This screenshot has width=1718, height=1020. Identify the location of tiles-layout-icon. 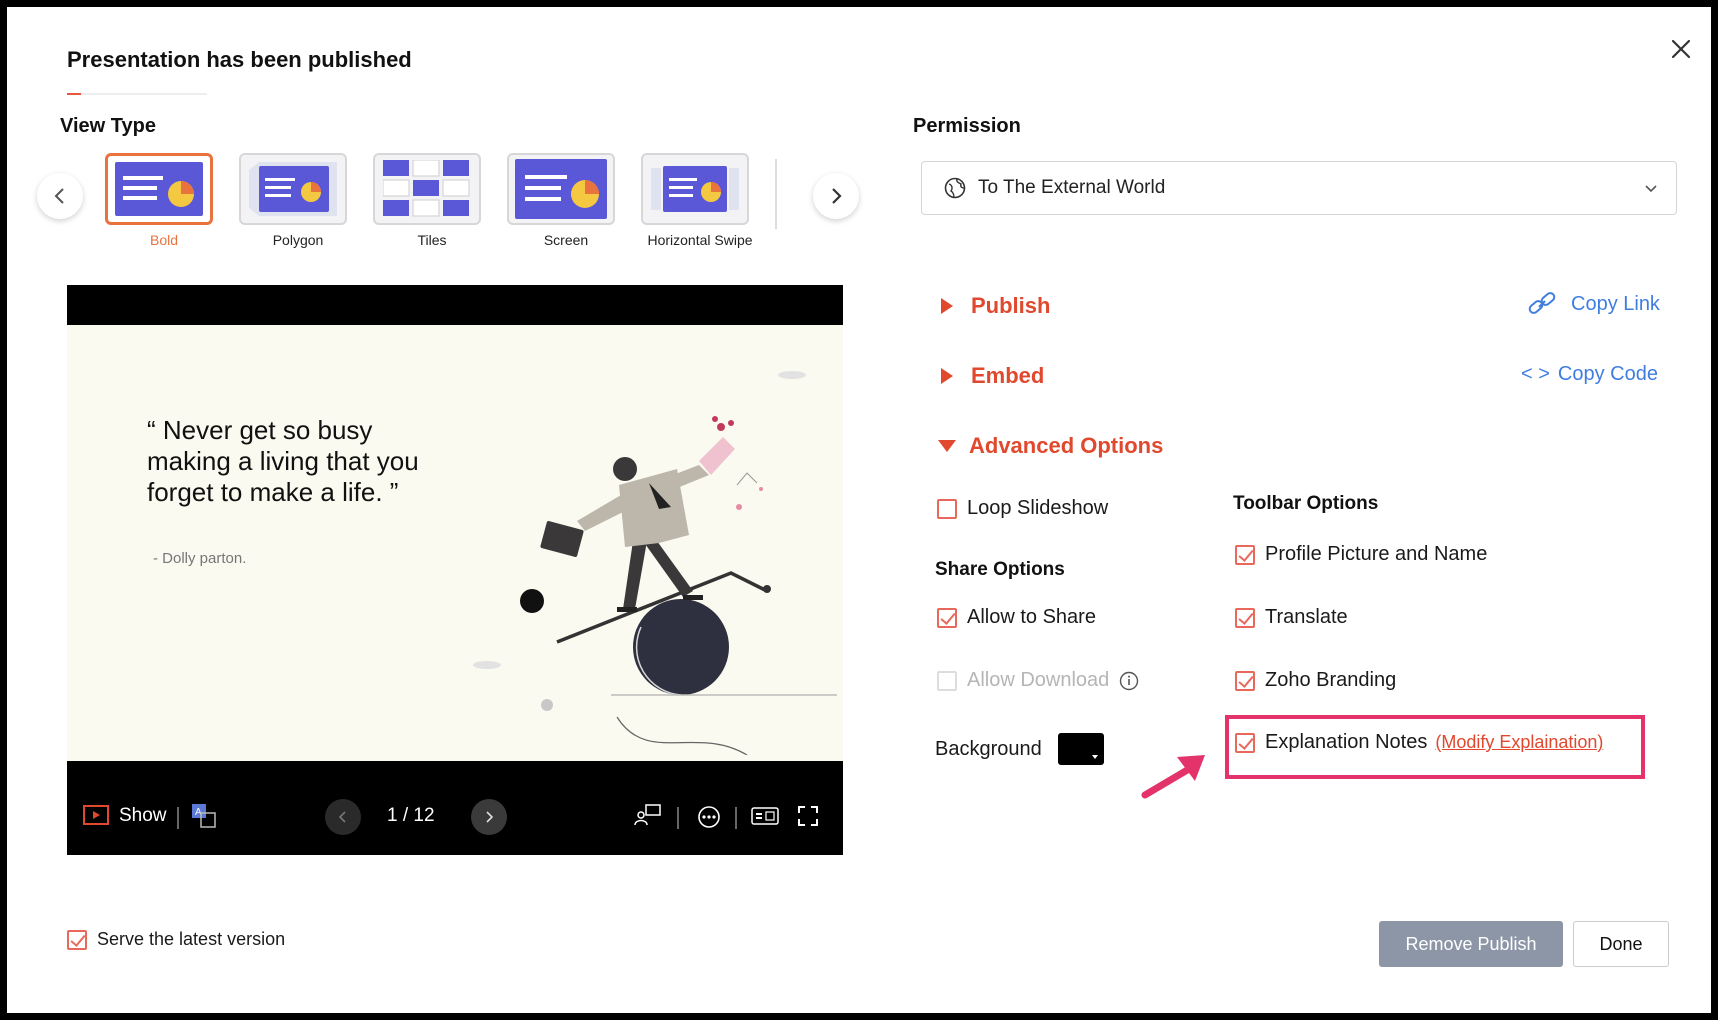
(426, 188).